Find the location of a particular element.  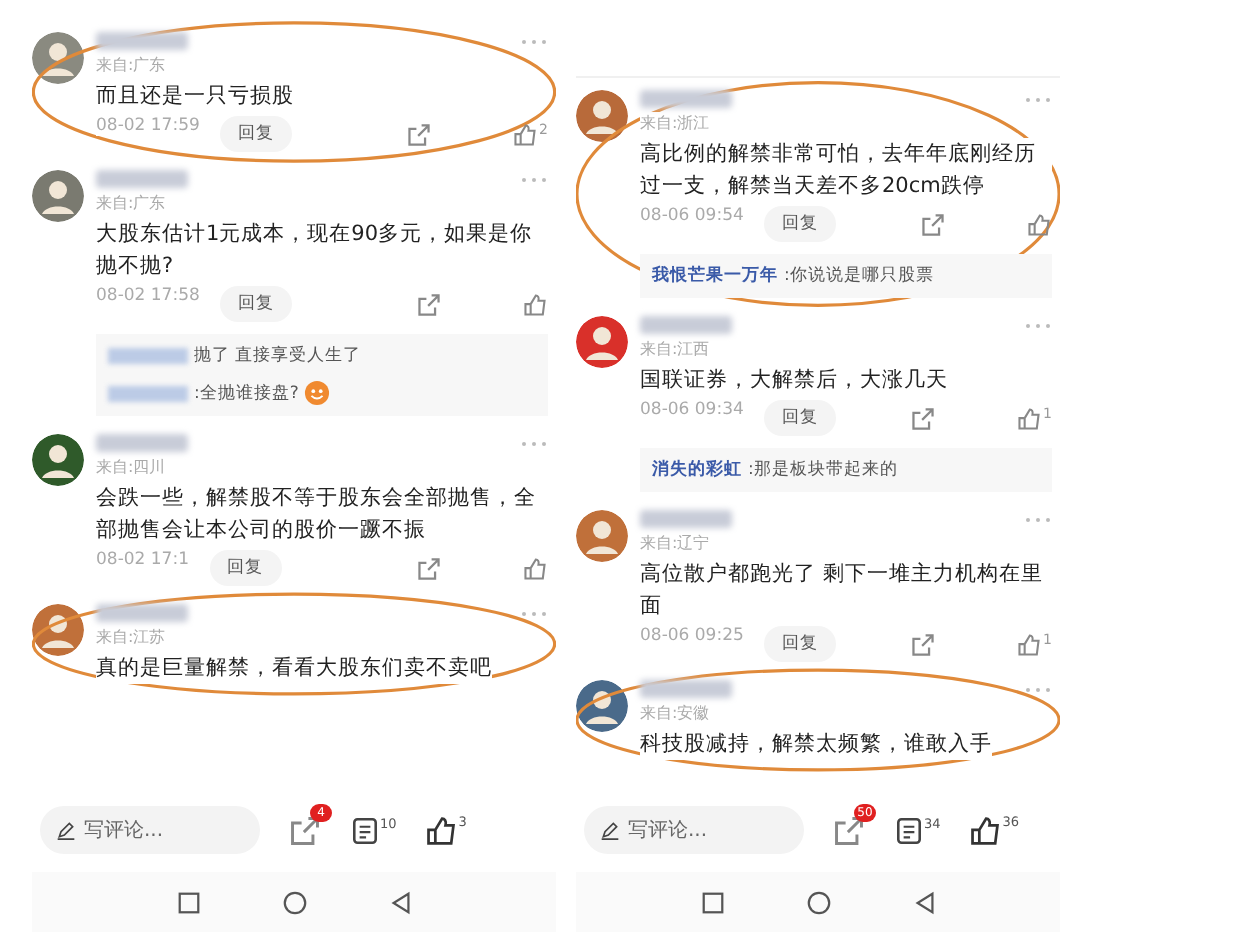

location-label: 来自:安徽 is located at coordinates (675, 713).